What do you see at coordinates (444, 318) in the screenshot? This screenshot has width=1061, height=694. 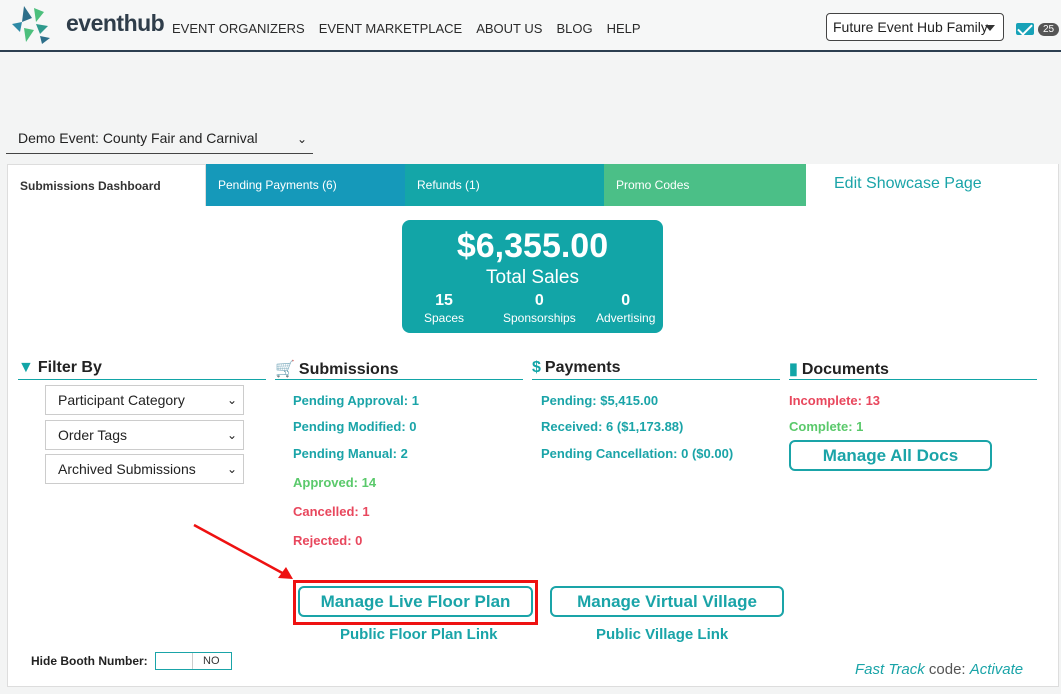 I see `spaces-label: Spaces` at bounding box center [444, 318].